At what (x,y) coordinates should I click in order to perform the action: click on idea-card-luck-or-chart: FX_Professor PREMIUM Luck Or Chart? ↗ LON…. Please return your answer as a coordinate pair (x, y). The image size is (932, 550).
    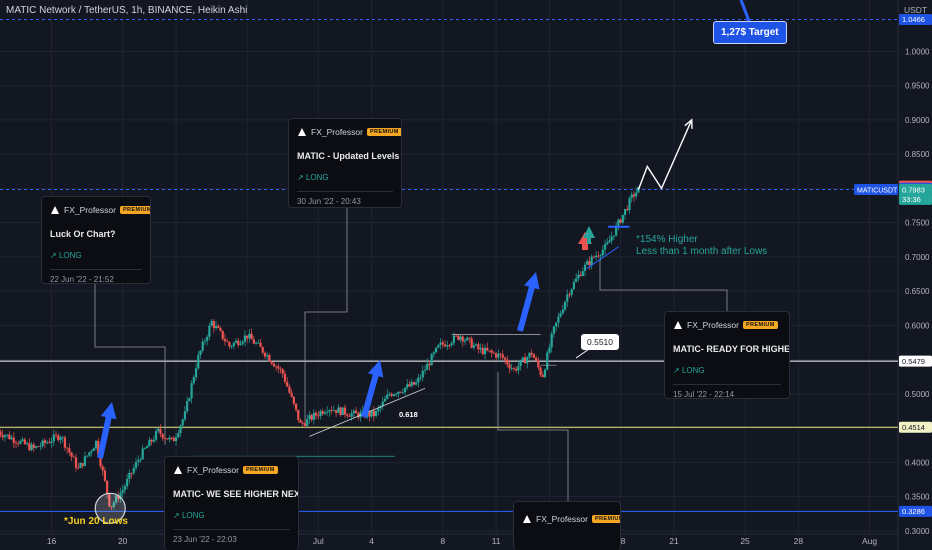
    Looking at the image, I should click on (96, 240).